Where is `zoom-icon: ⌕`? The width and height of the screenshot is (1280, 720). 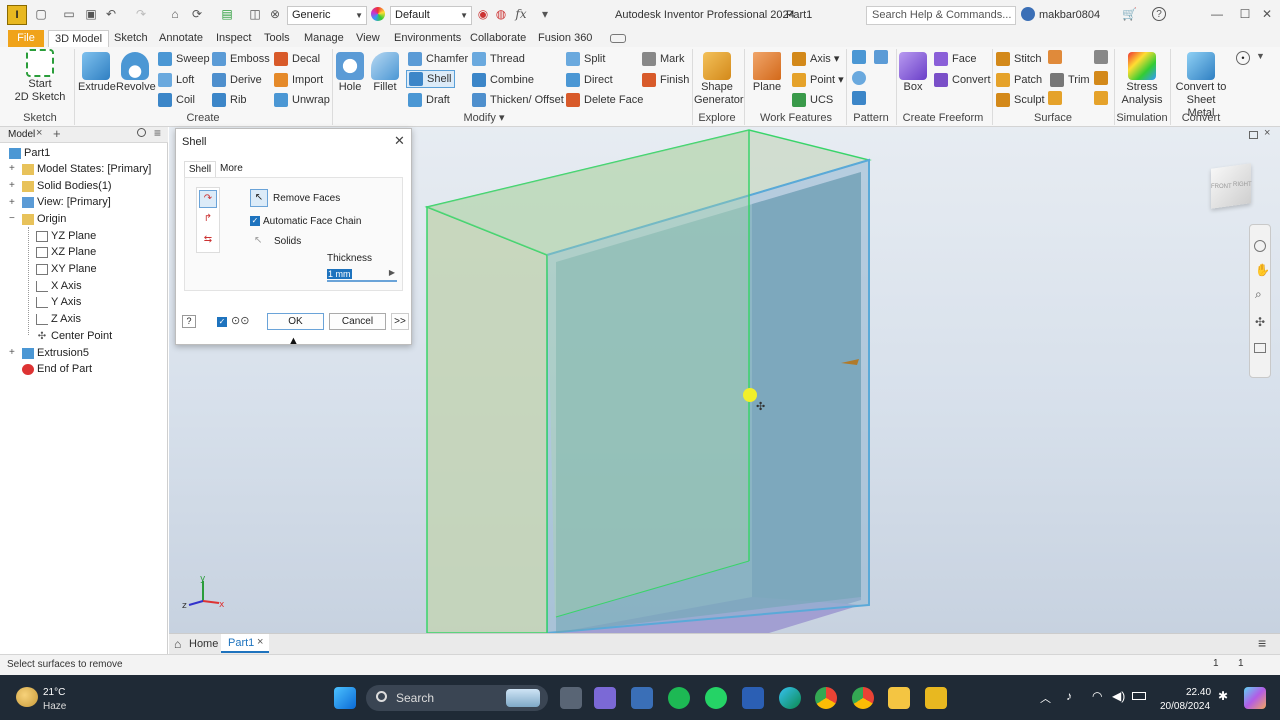
zoom-icon: ⌕ is located at coordinates (1258, 294).